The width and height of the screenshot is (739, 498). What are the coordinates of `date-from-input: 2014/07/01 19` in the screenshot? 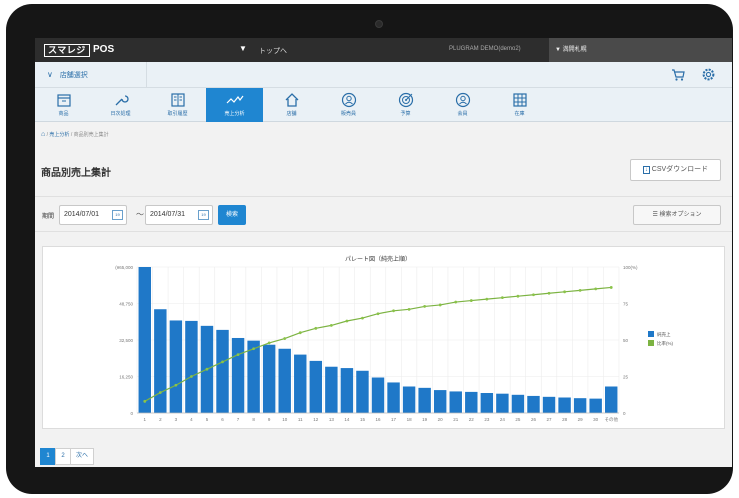 It's located at (93, 215).